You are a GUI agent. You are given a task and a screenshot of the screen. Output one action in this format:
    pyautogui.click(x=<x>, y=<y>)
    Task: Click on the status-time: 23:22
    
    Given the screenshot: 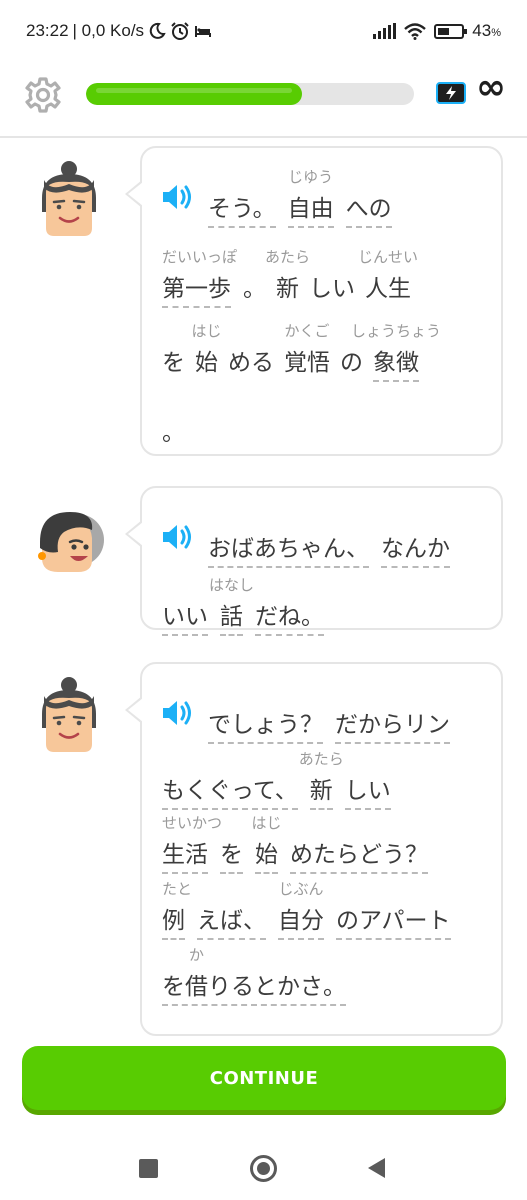 What is the action you would take?
    pyautogui.click(x=47, y=30)
    